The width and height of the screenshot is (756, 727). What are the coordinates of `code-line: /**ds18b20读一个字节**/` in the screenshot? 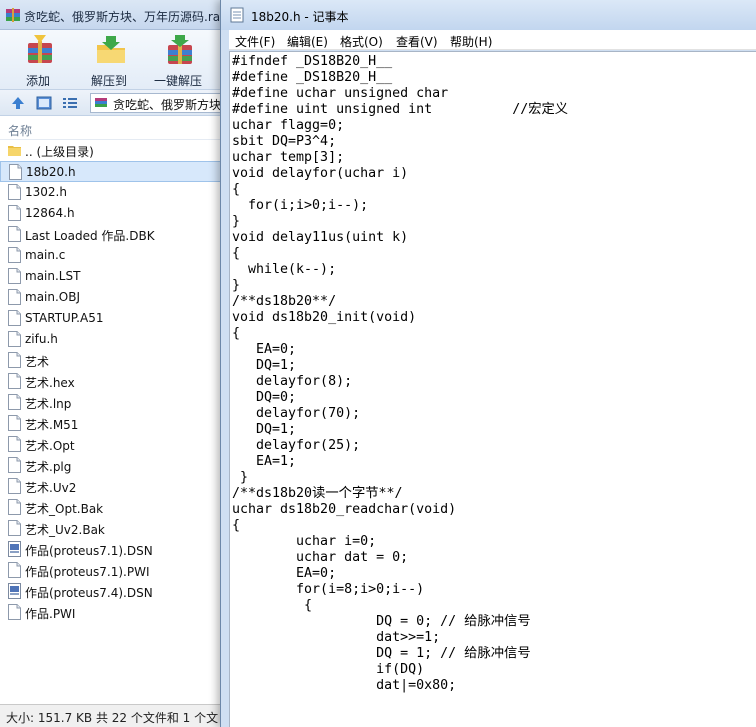 It's located at (317, 493).